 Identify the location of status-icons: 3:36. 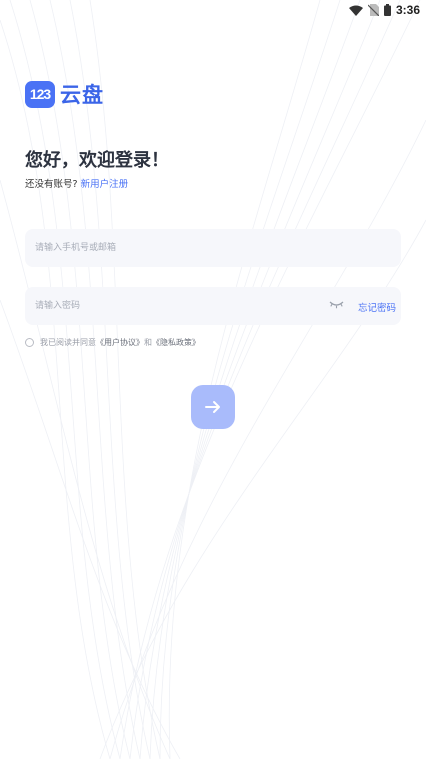
(384, 10).